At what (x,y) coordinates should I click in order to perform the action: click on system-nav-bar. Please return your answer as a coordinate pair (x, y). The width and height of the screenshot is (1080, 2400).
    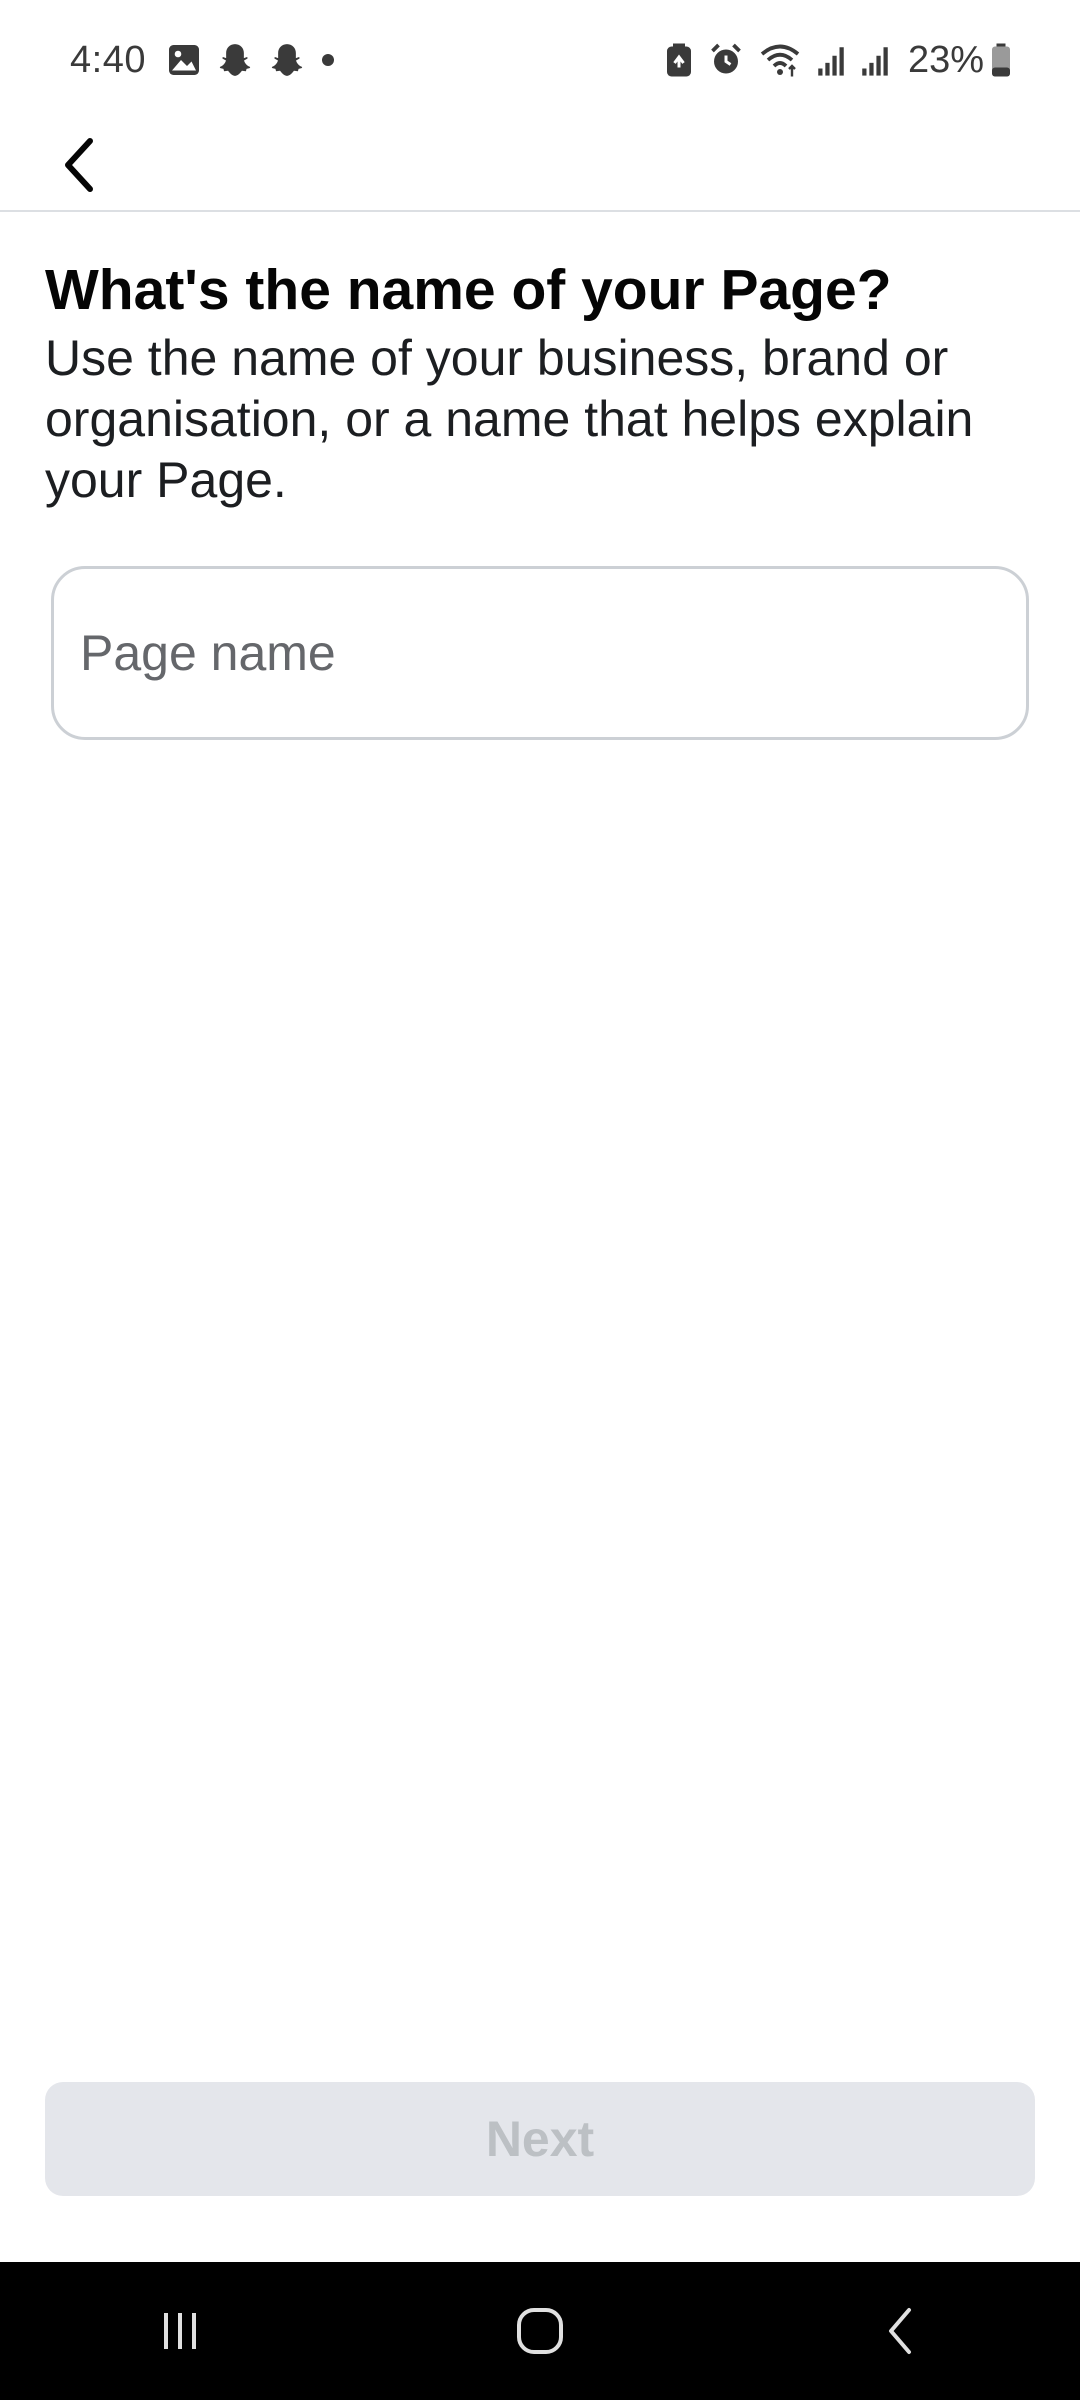
    Looking at the image, I should click on (540, 2331).